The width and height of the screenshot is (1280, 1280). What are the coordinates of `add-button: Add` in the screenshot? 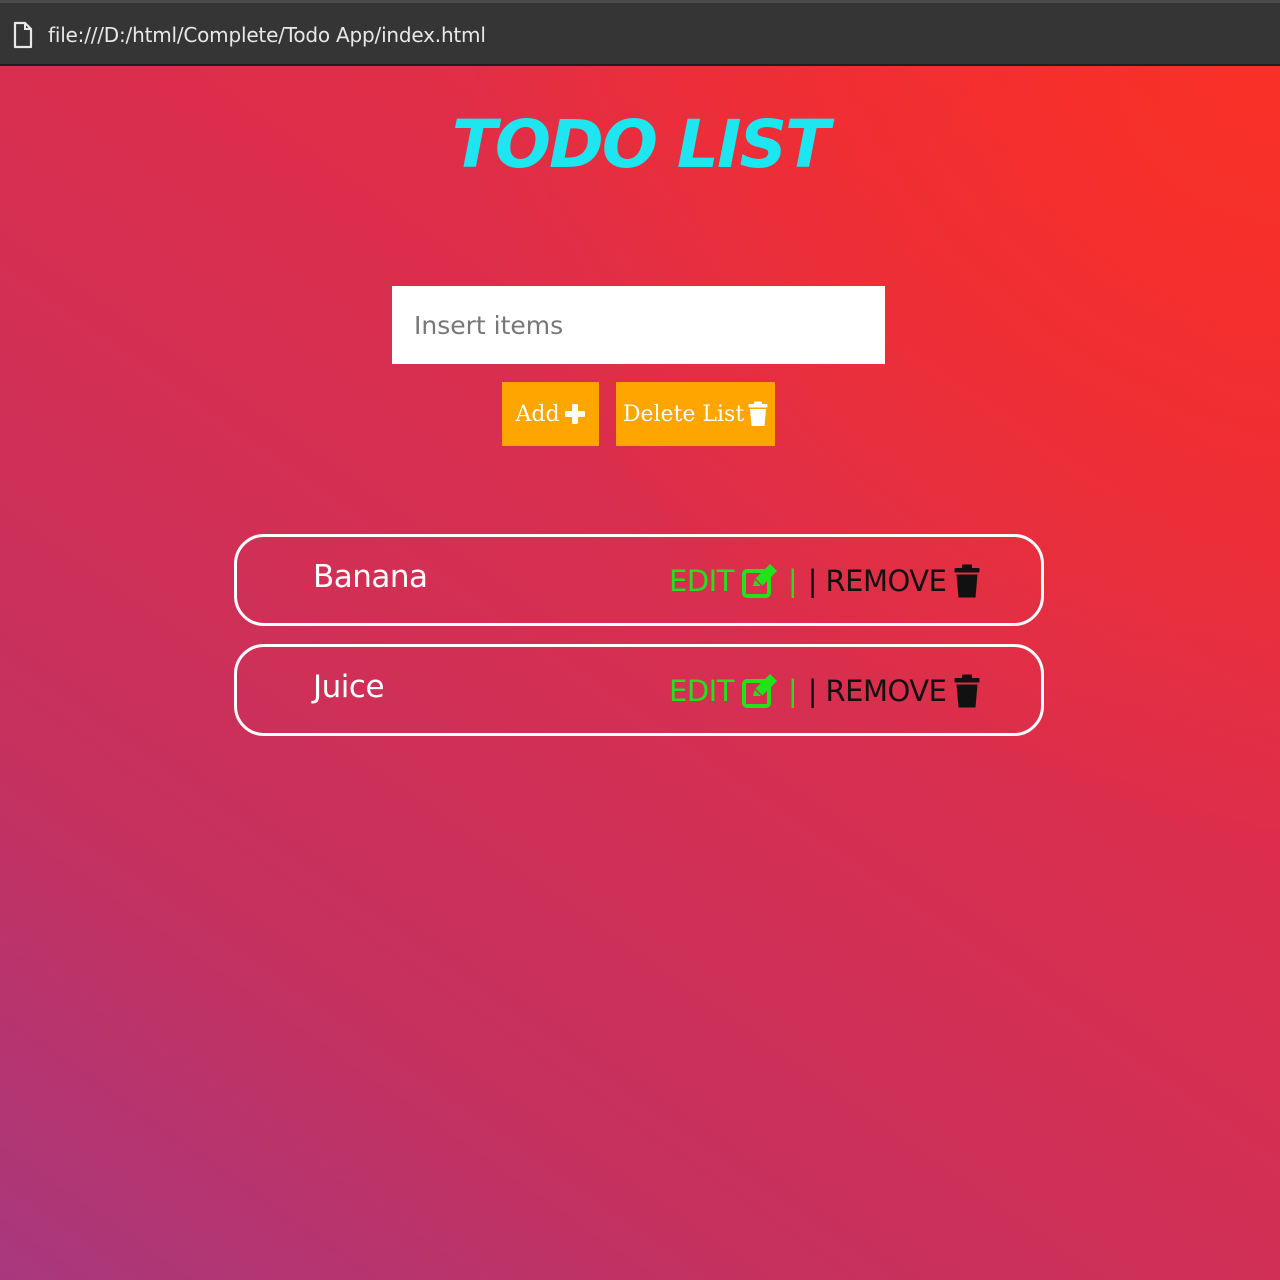 It's located at (550, 414).